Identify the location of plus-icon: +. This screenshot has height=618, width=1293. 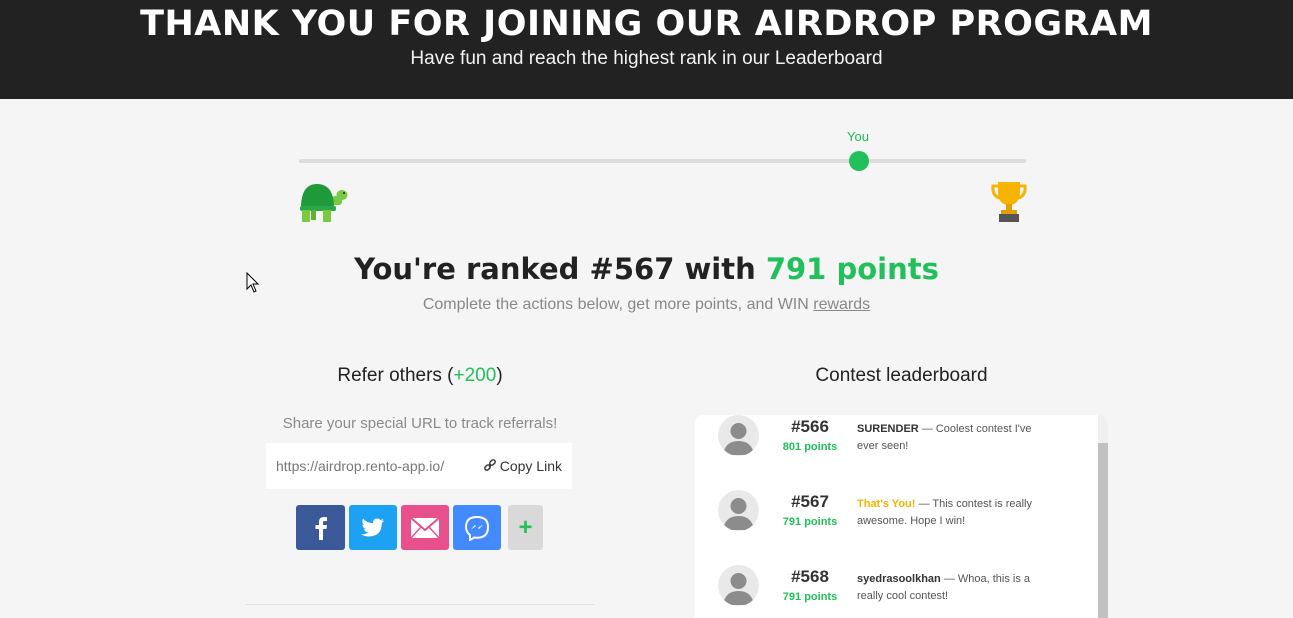
(525, 527).